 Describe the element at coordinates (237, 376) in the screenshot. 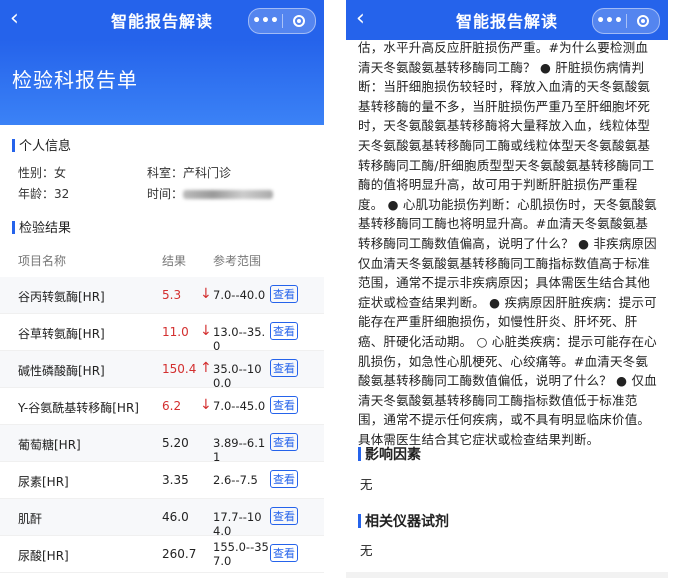

I see `item-range: 35.0--100.0` at that location.